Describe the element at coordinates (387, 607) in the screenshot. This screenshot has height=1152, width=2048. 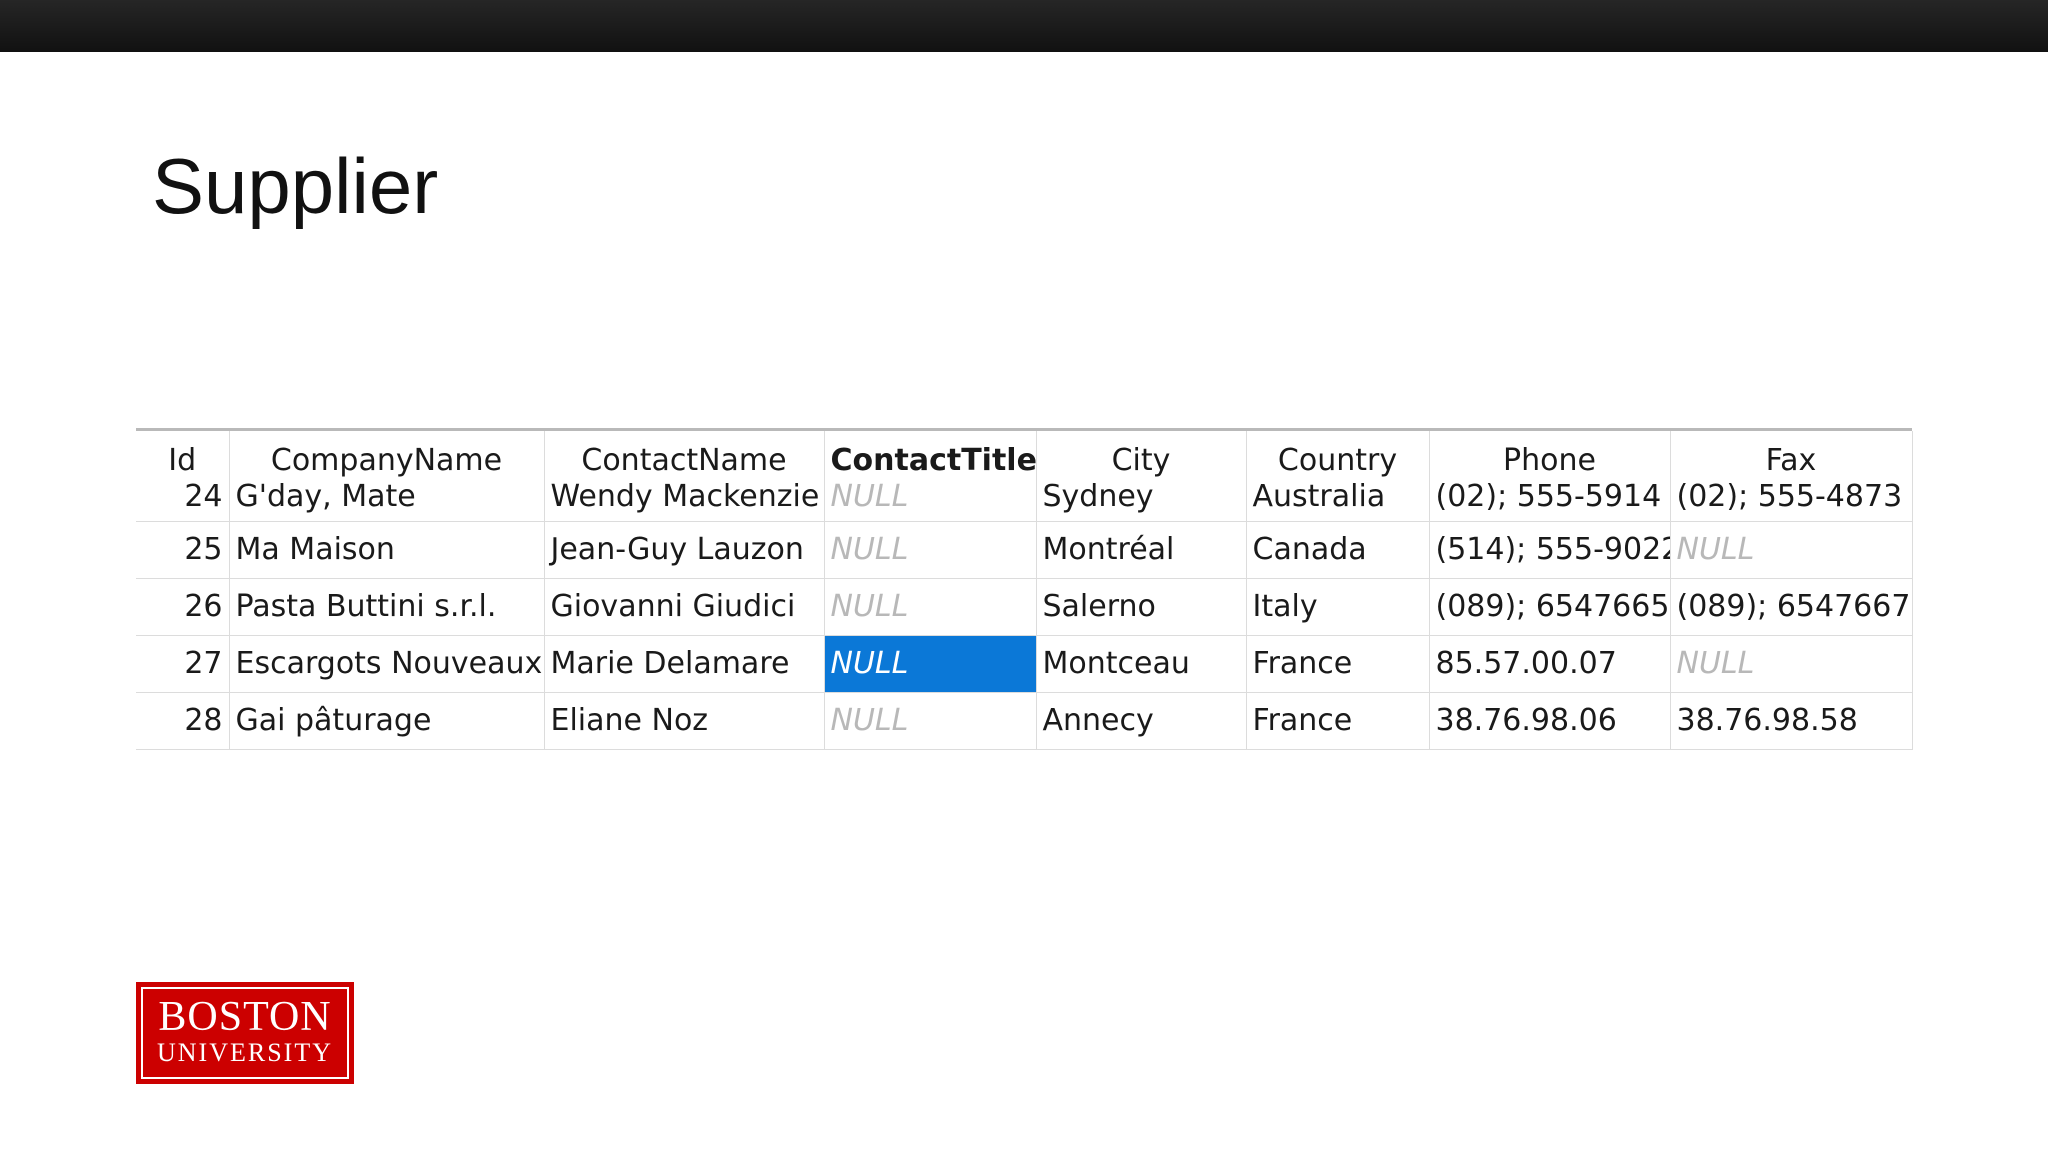
I see `cell-company-name: Pasta Buttini s.r.l.` at that location.